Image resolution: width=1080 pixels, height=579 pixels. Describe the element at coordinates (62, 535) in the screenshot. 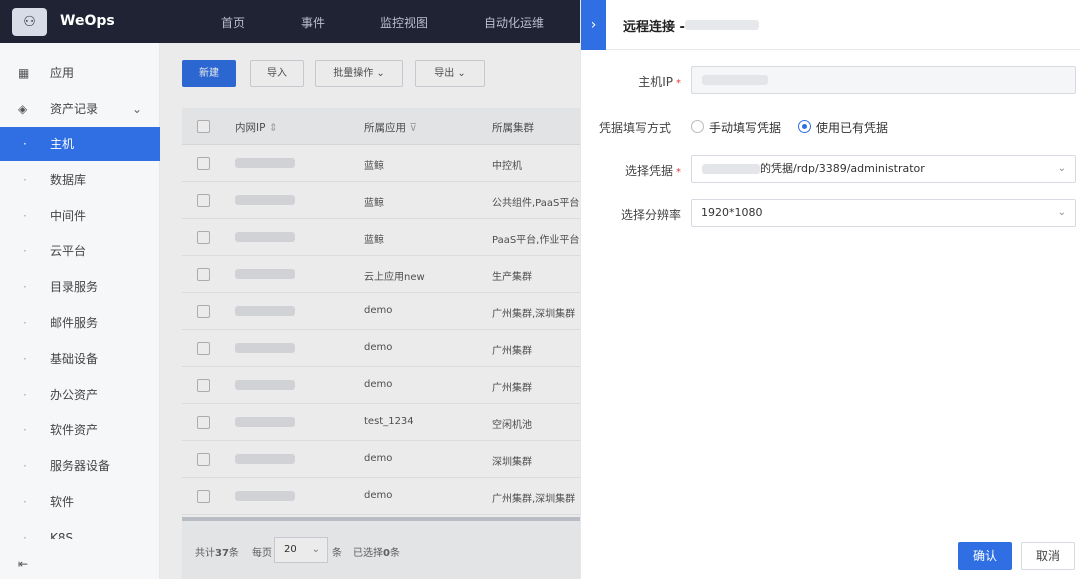

I see `sidebar-item-label: K8S` at that location.